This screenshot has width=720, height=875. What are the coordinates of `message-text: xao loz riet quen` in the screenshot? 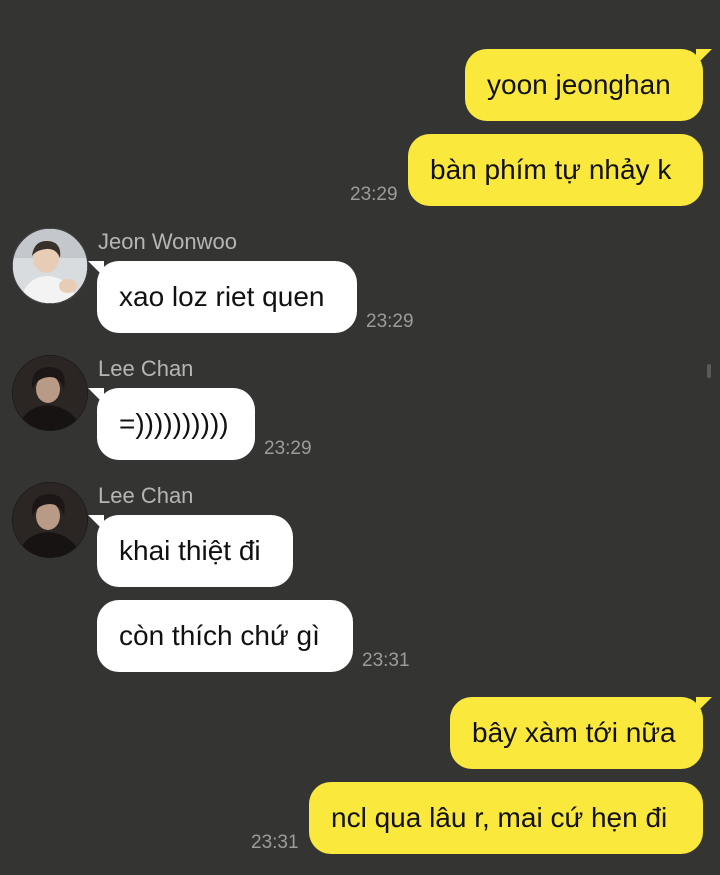 It's located at (222, 296).